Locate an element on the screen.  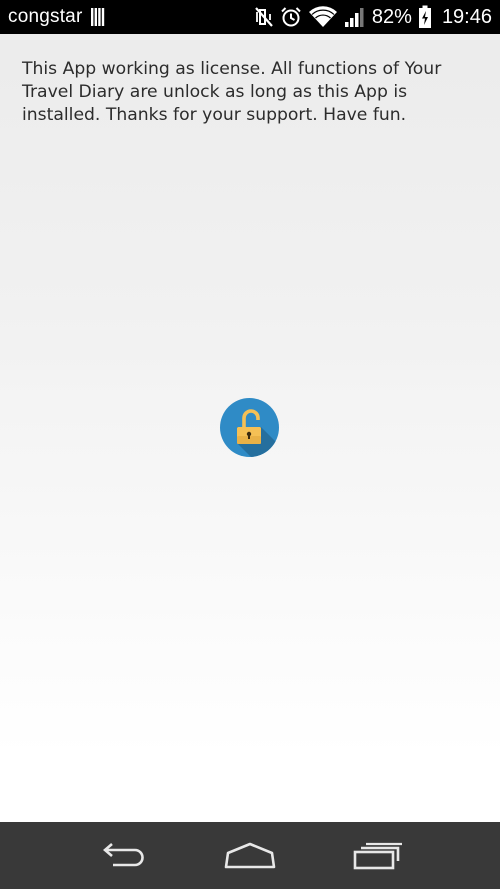
home-button is located at coordinates (250, 856).